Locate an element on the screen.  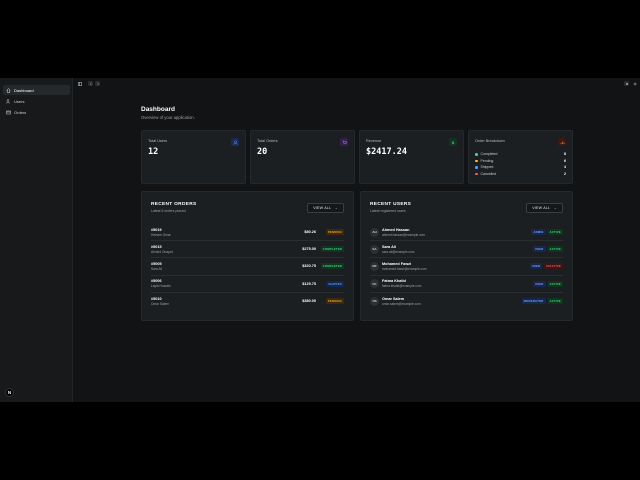
stat-label: Total Users is located at coordinates (157, 141).